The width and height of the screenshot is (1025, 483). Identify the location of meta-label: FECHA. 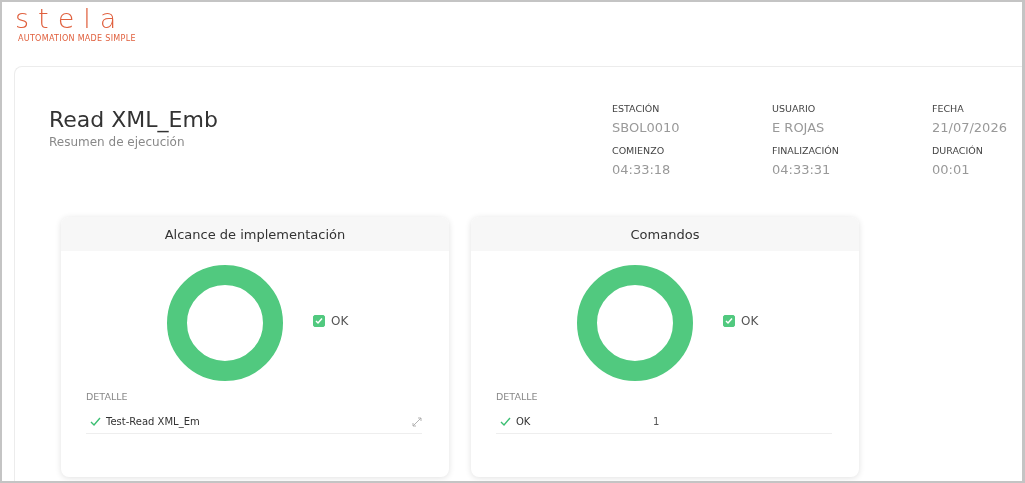
(948, 108).